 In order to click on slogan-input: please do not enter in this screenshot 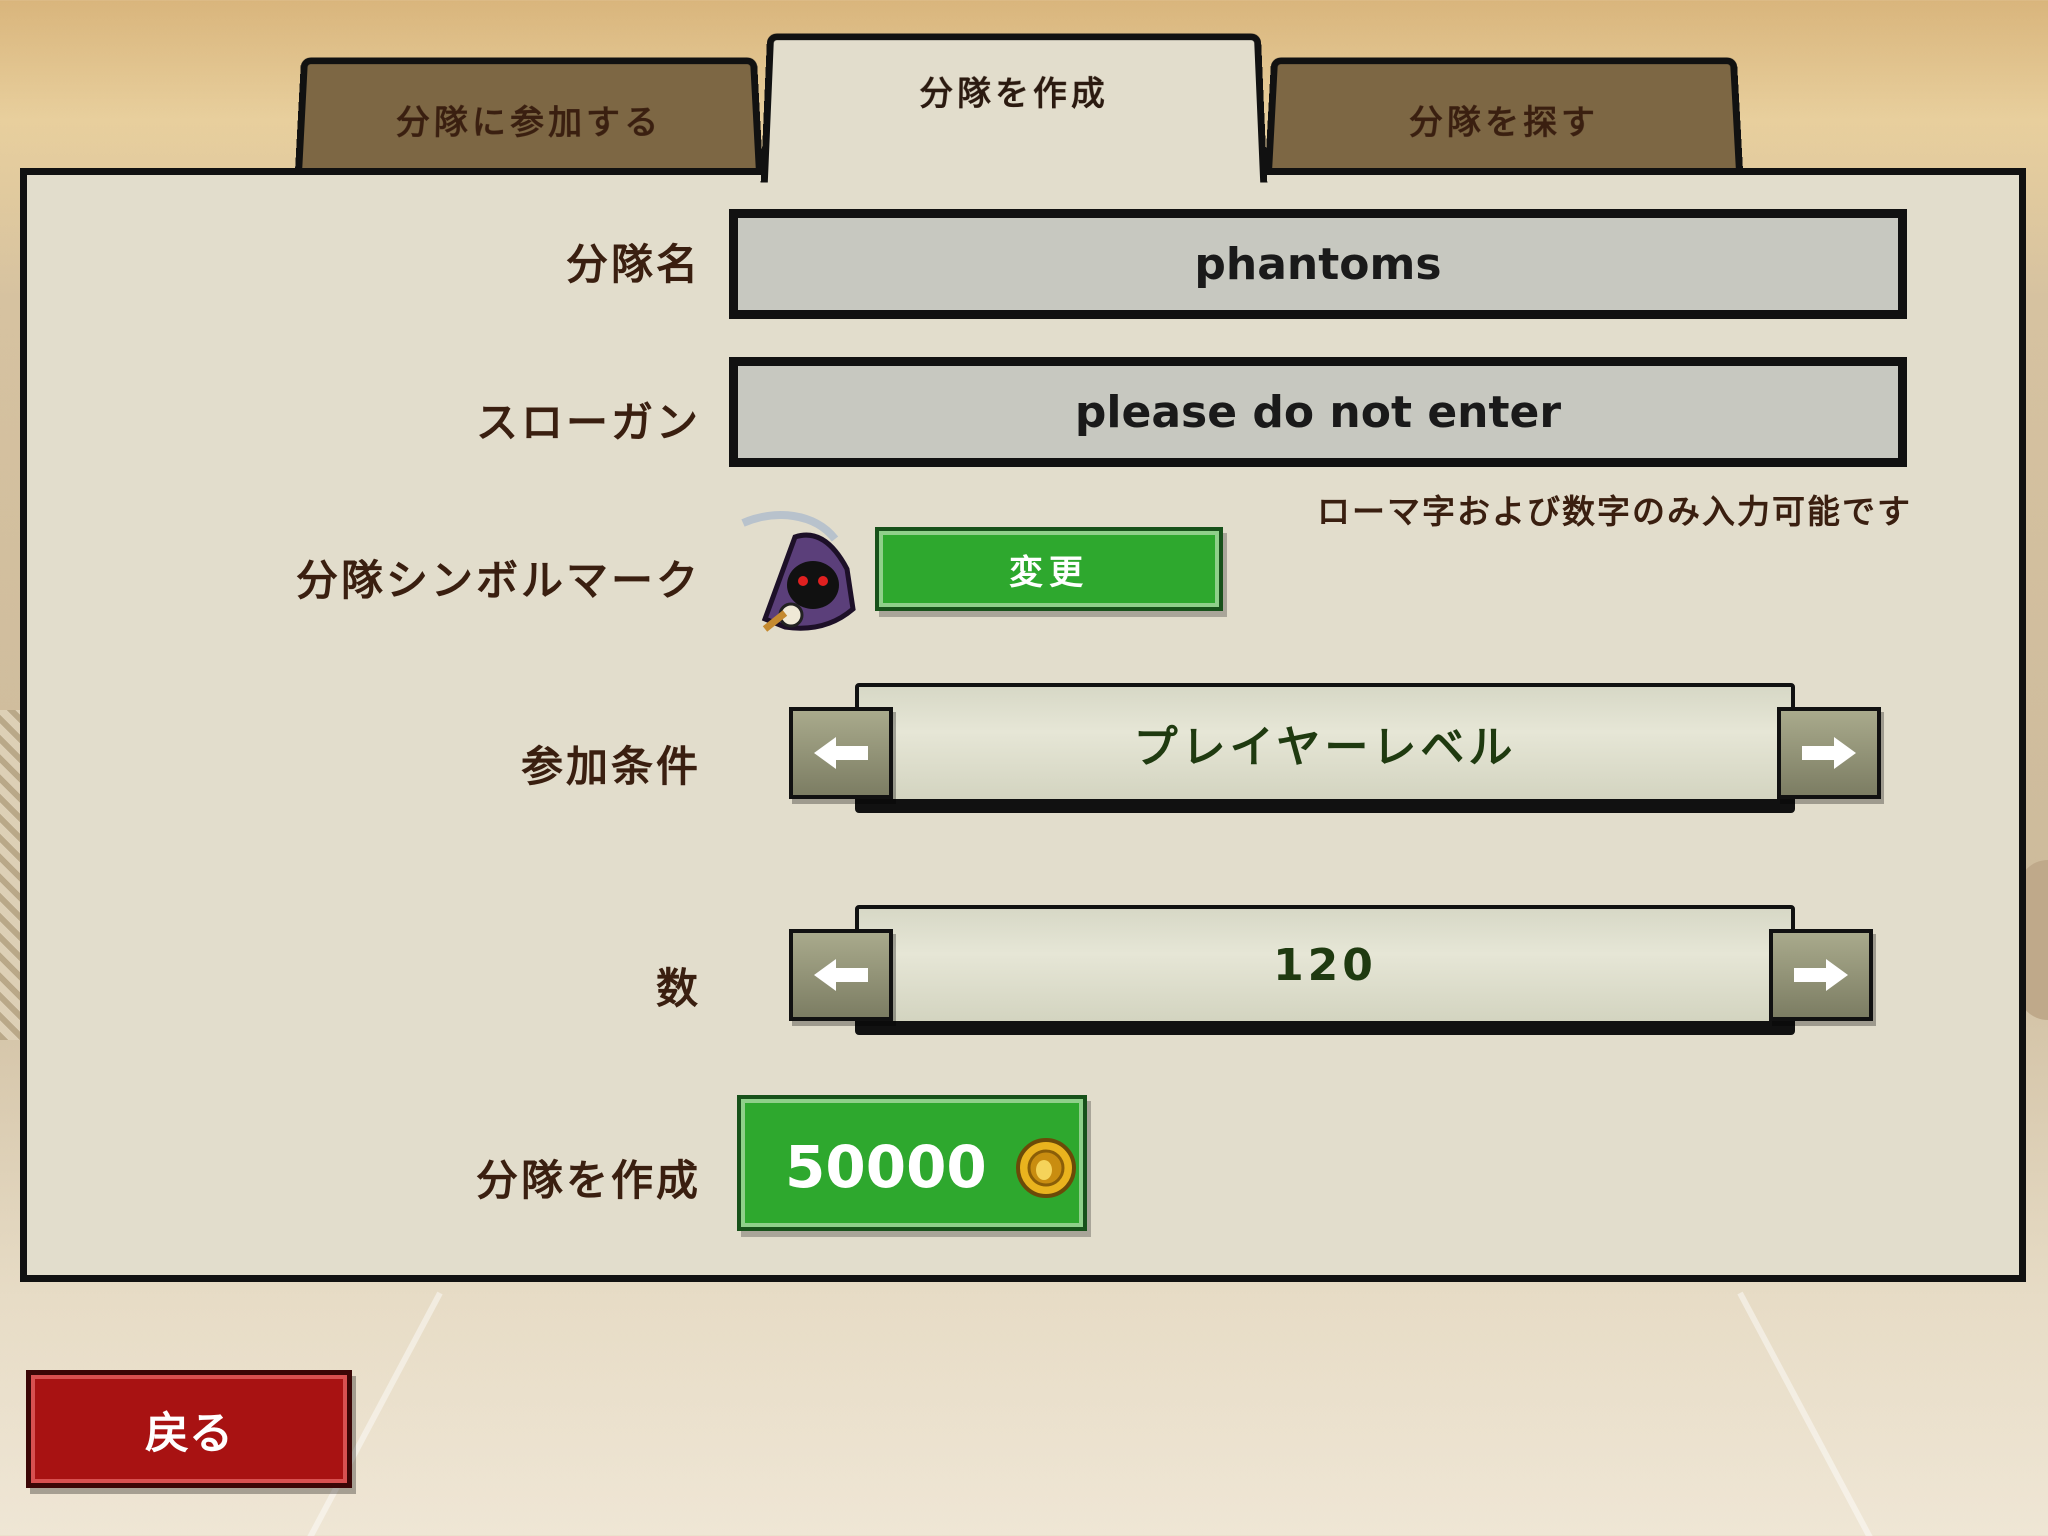, I will do `click(1318, 412)`.